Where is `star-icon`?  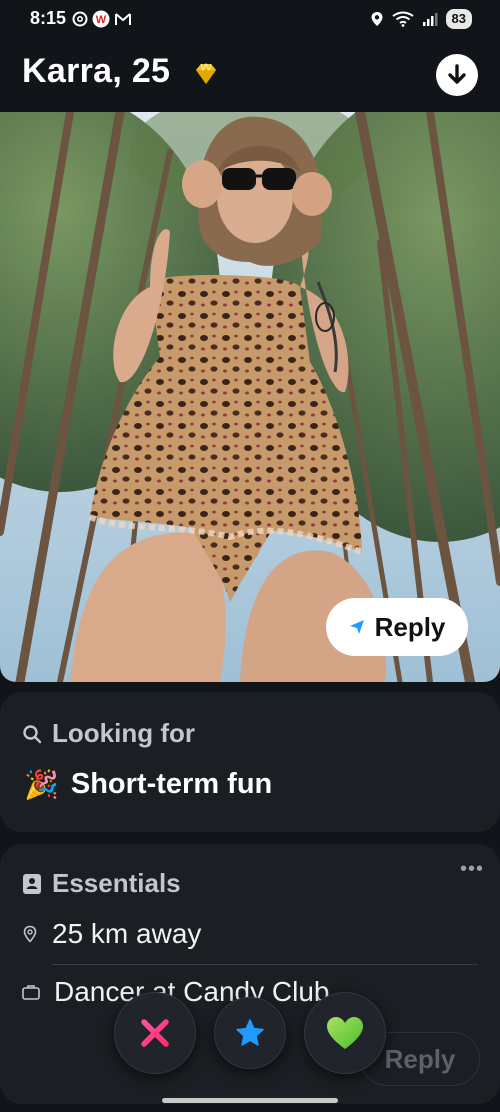
star-icon is located at coordinates (250, 1032).